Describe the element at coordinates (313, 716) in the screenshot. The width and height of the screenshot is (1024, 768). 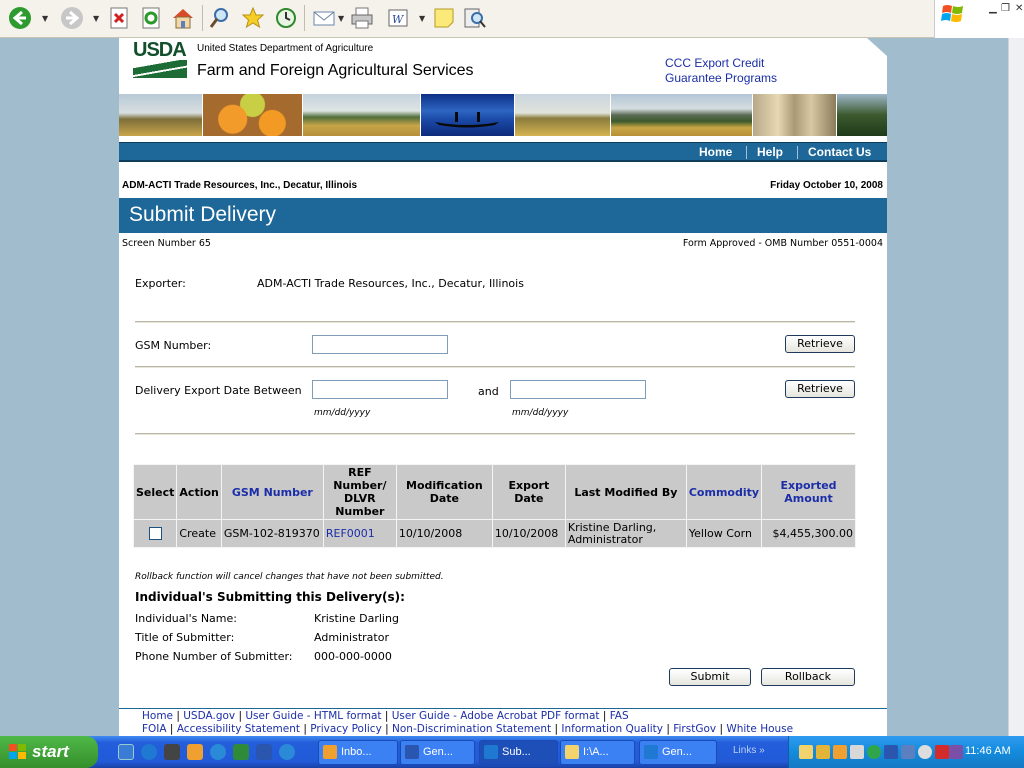
I see `footer-link-user-guide-html: User Guide - HTML format` at that location.